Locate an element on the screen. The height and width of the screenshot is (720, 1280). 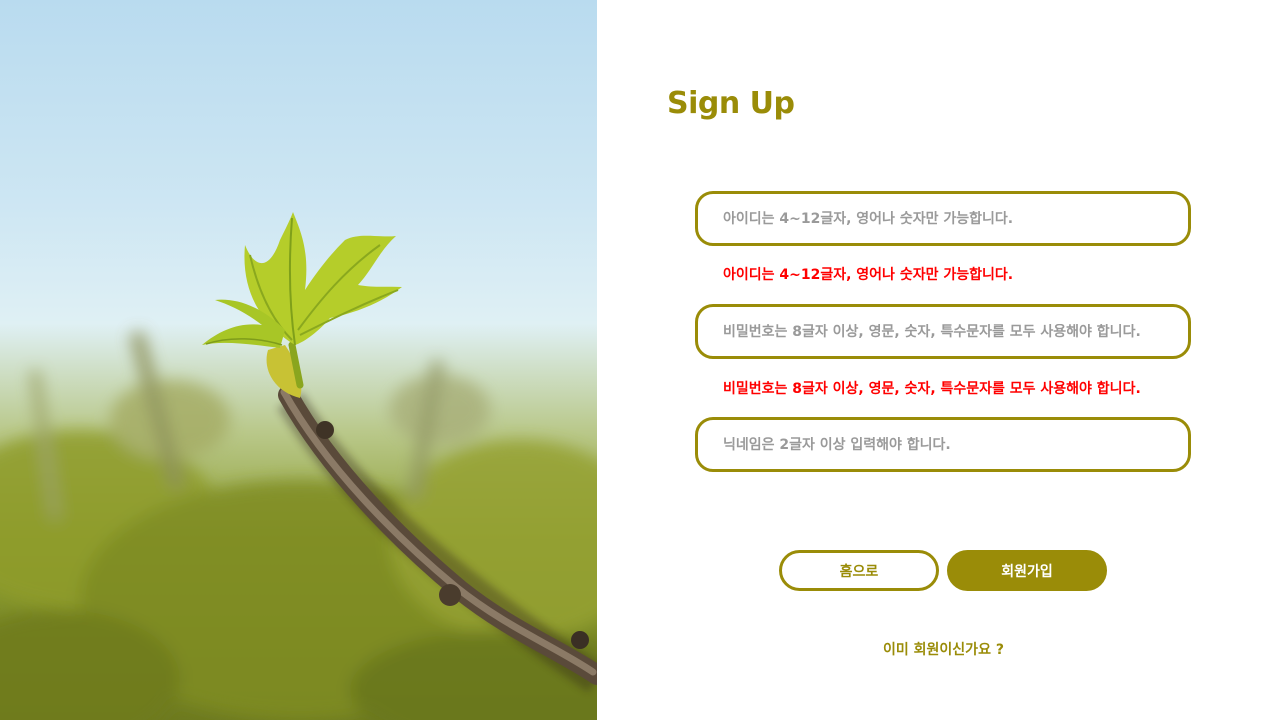
id-field-box is located at coordinates (943, 218).